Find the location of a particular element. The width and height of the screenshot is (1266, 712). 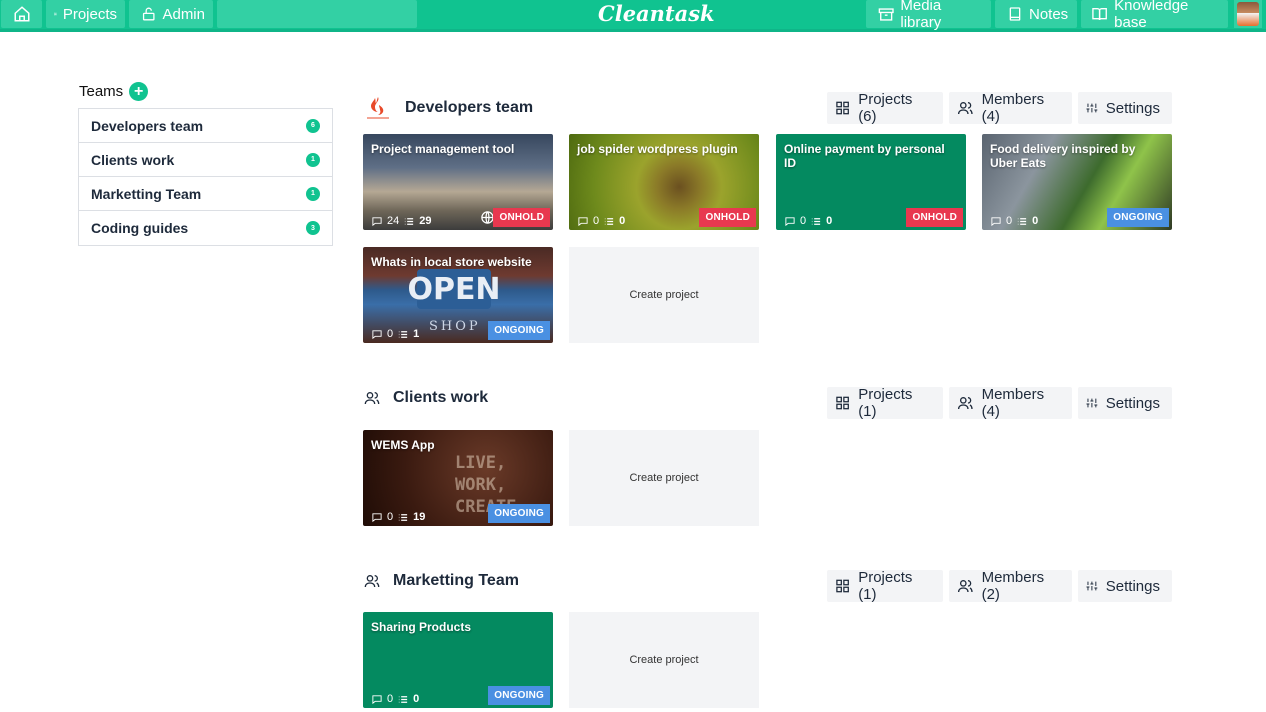

team-count-badge: 6 is located at coordinates (313, 125).